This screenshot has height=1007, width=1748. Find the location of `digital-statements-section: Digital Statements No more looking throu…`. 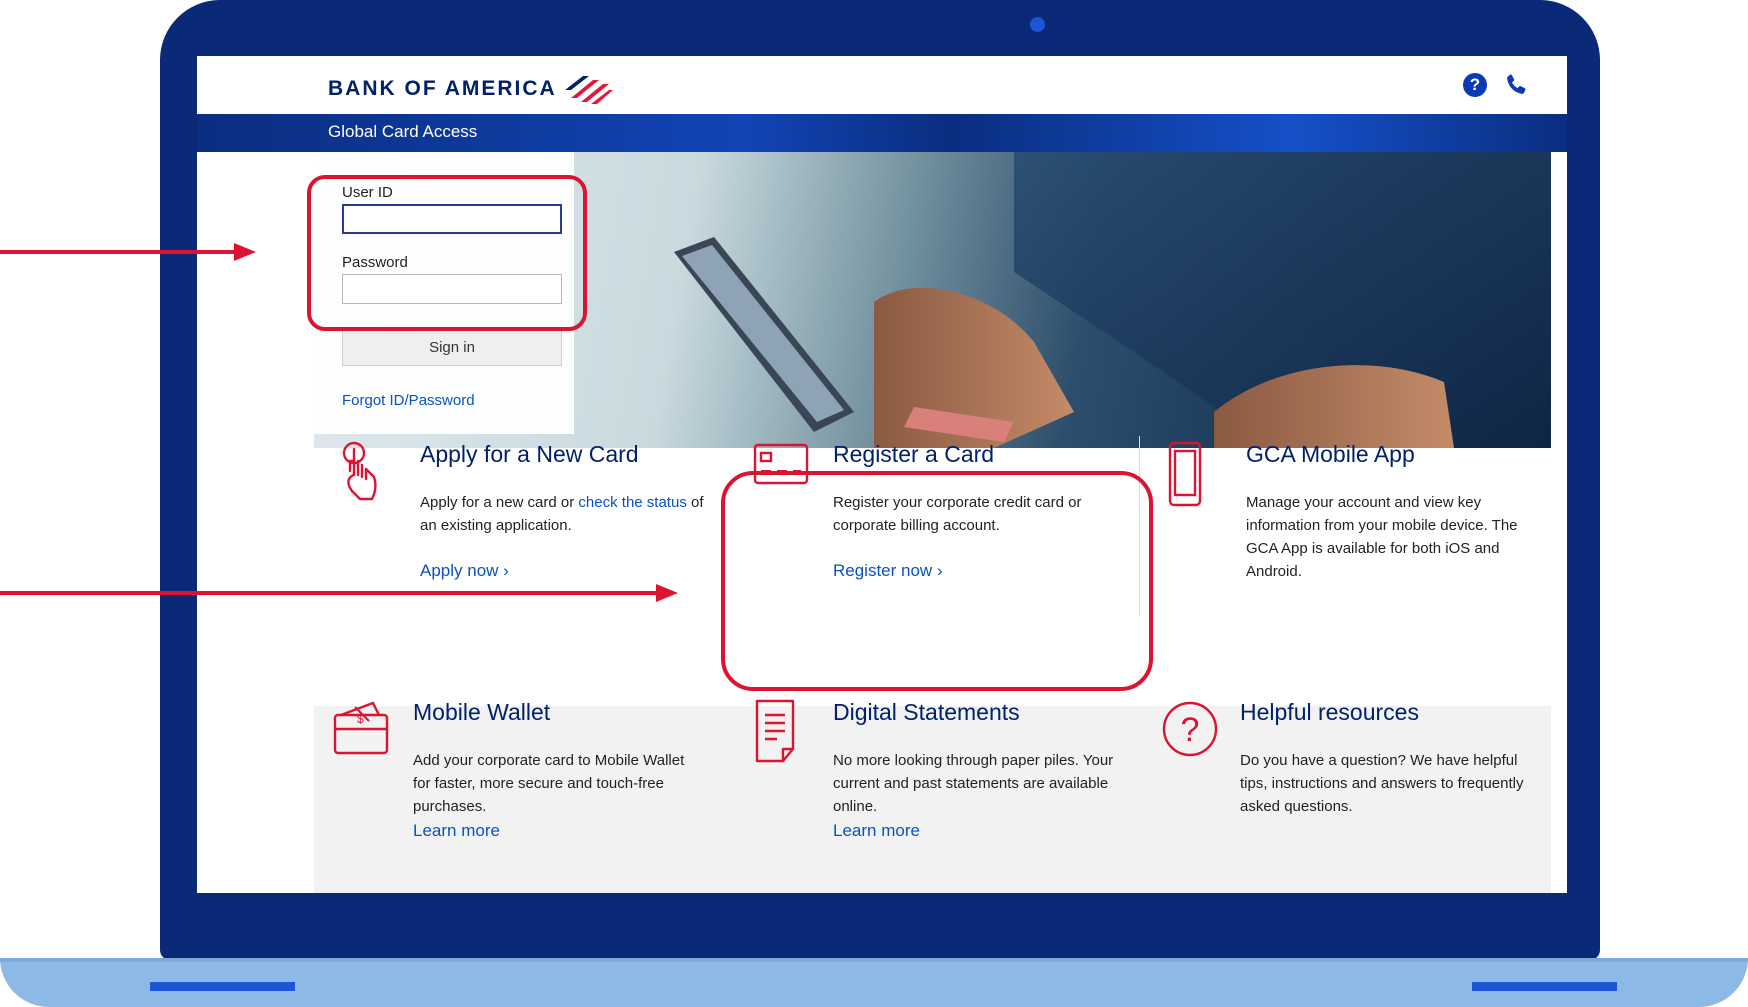

digital-statements-section: Digital Statements No more looking throu… is located at coordinates (938, 774).